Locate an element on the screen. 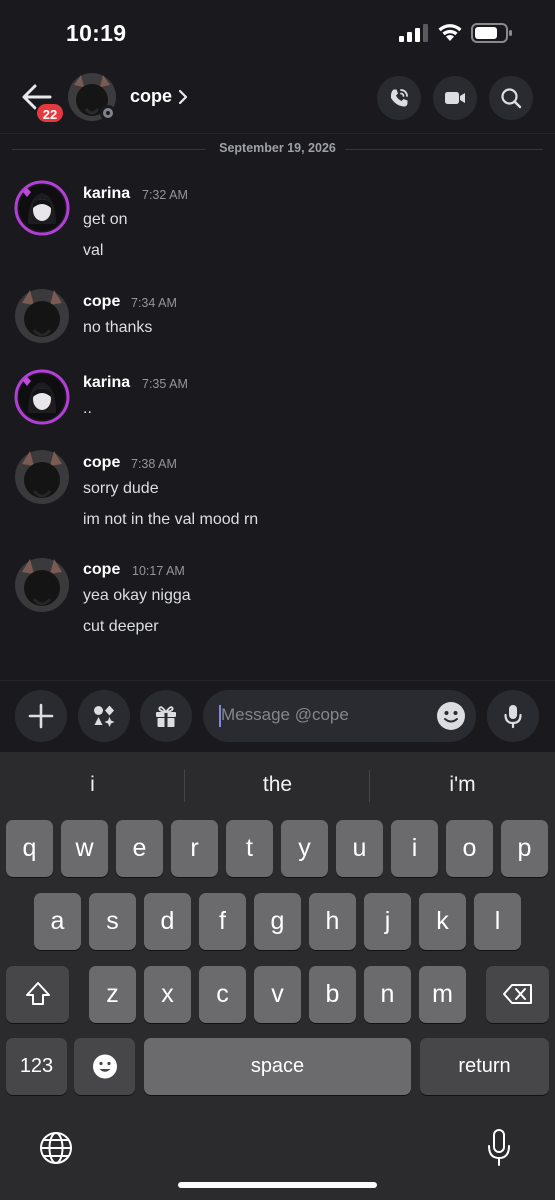  home-indicator is located at coordinates (277, 1185).